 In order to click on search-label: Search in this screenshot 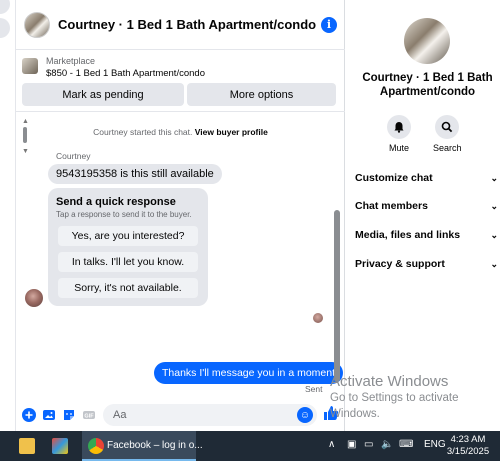, I will do `click(447, 148)`.